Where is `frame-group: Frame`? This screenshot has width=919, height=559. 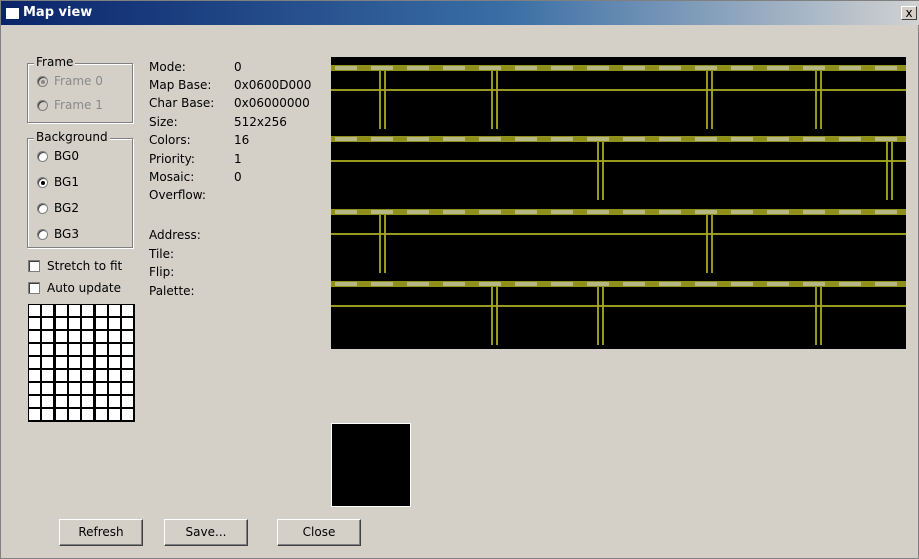 frame-group: Frame is located at coordinates (80, 89).